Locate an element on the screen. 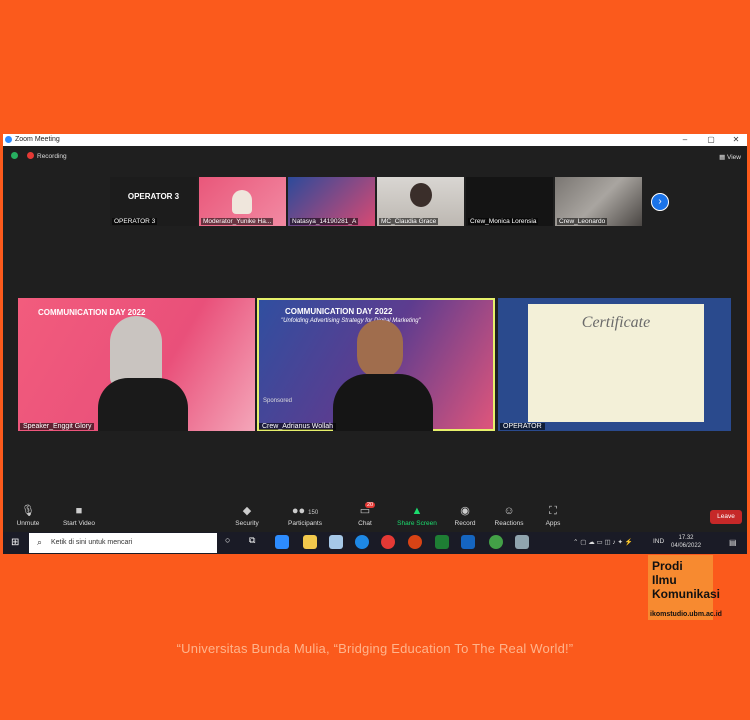 The width and height of the screenshot is (750, 720). reactions-icon: ☺ is located at coordinates (509, 511).